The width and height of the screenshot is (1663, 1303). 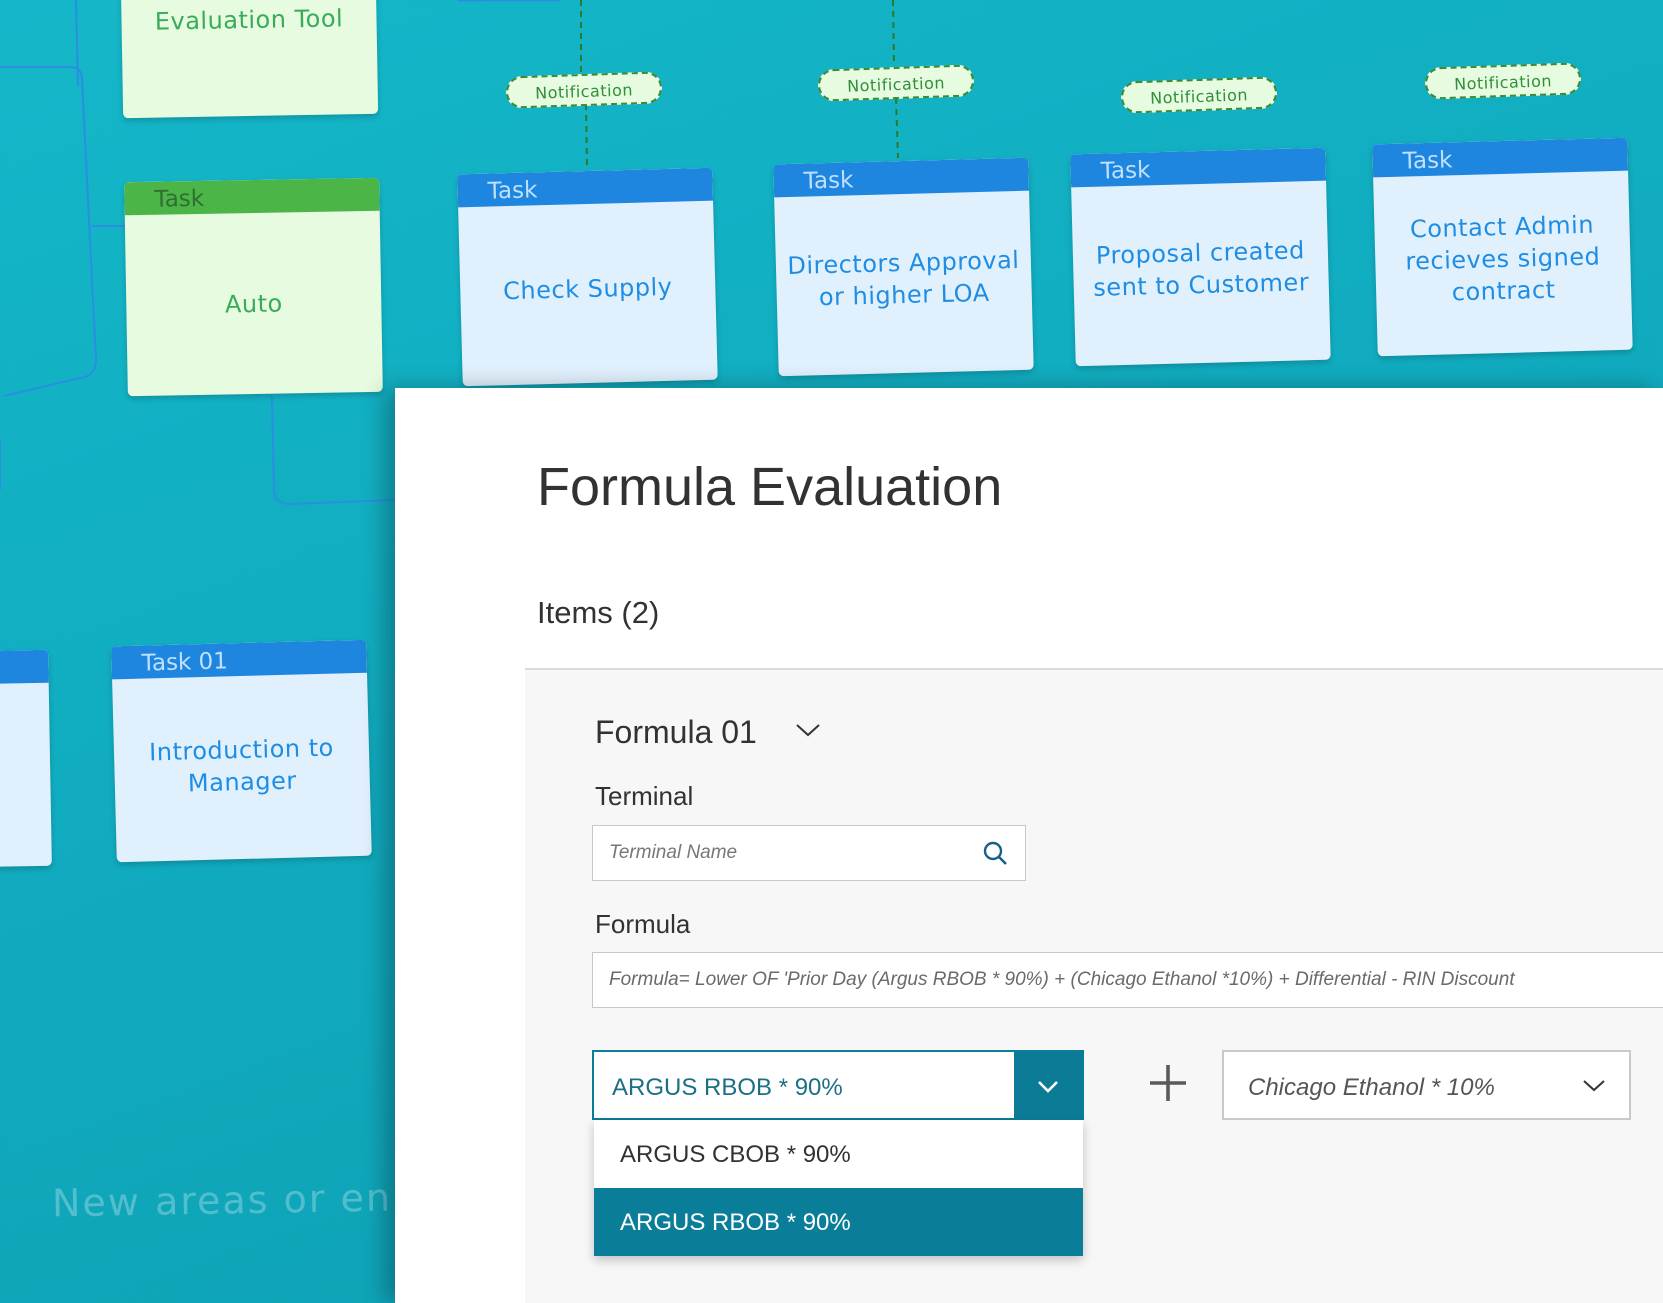 I want to click on task-card-directors-approval: Task Directors Approval or higher LOA, so click(x=903, y=267).